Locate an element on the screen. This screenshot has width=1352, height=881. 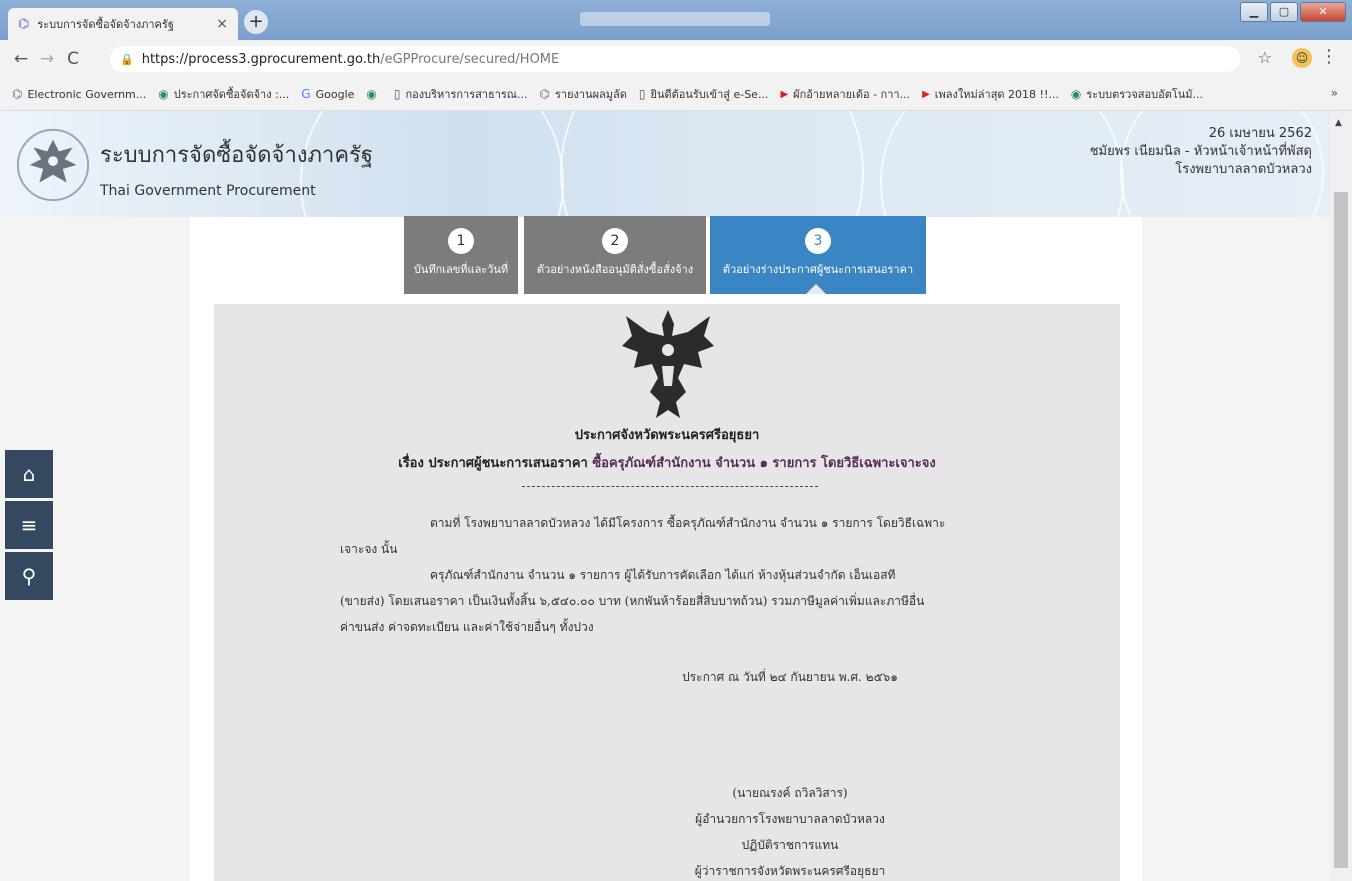
step-number: 1 is located at coordinates (461, 241).